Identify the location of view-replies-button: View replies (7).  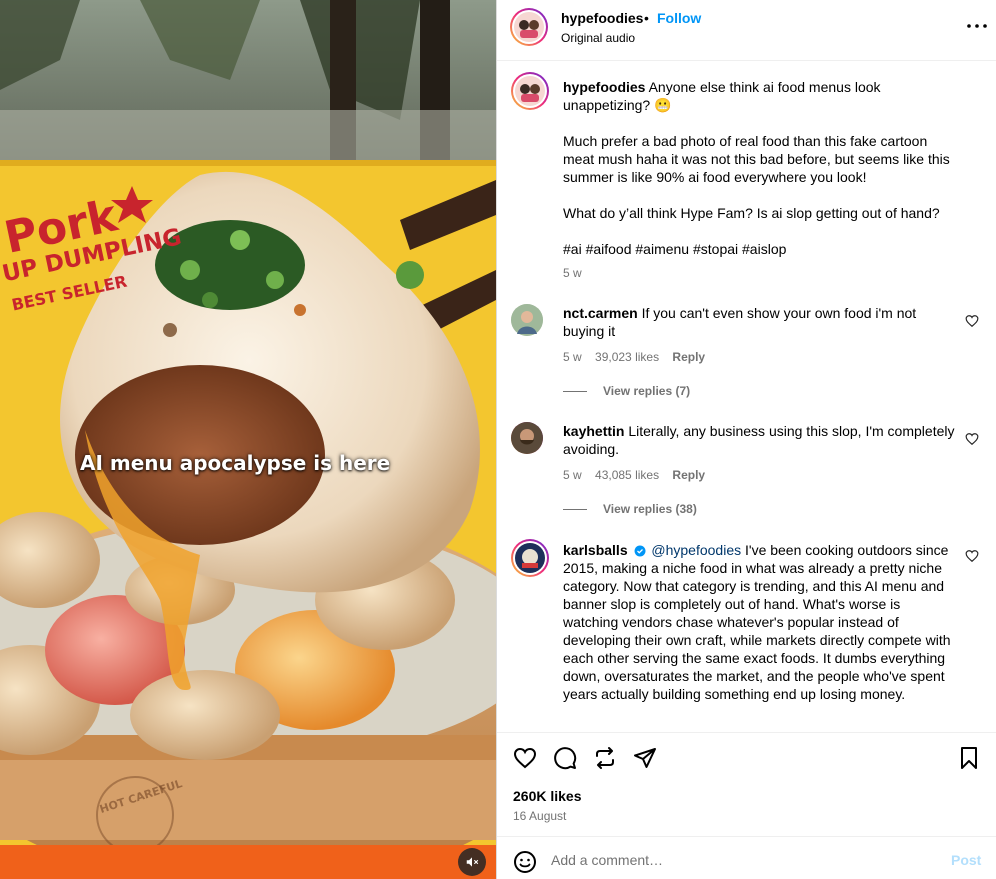
(626, 391).